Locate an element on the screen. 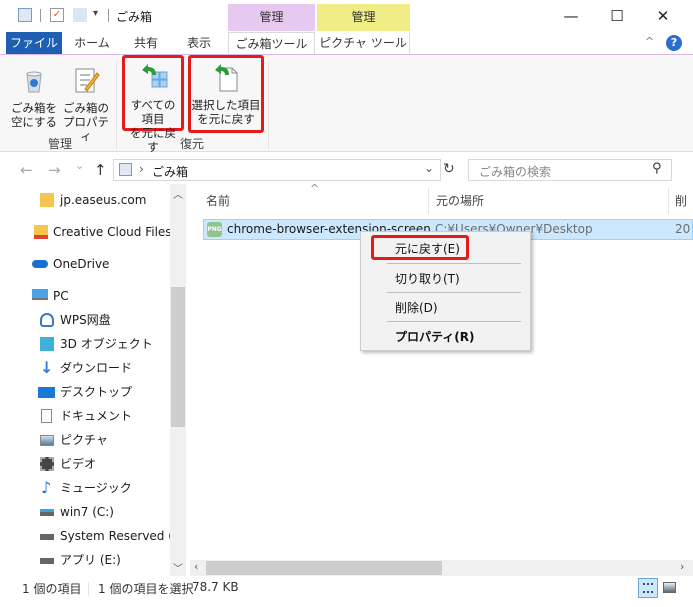 Image resolution: width=693 pixels, height=607 pixels. group-separator is located at coordinates (116, 105).